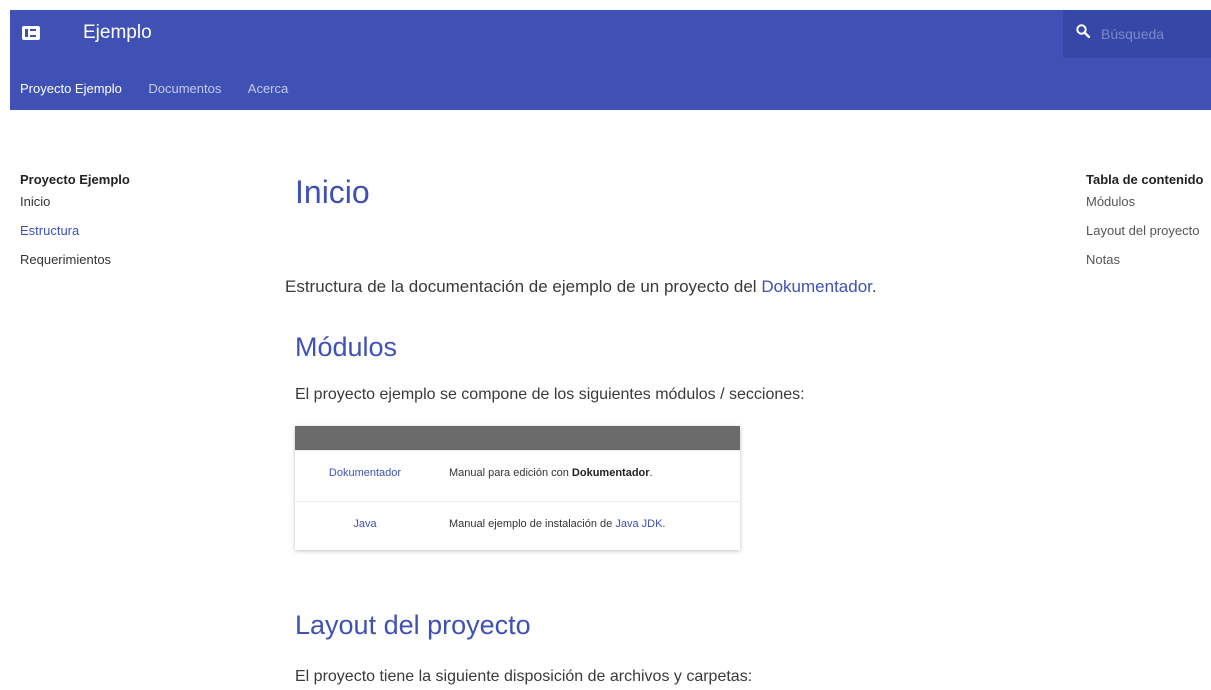 This screenshot has height=690, width=1211. I want to click on search-icon, so click(1083, 31).